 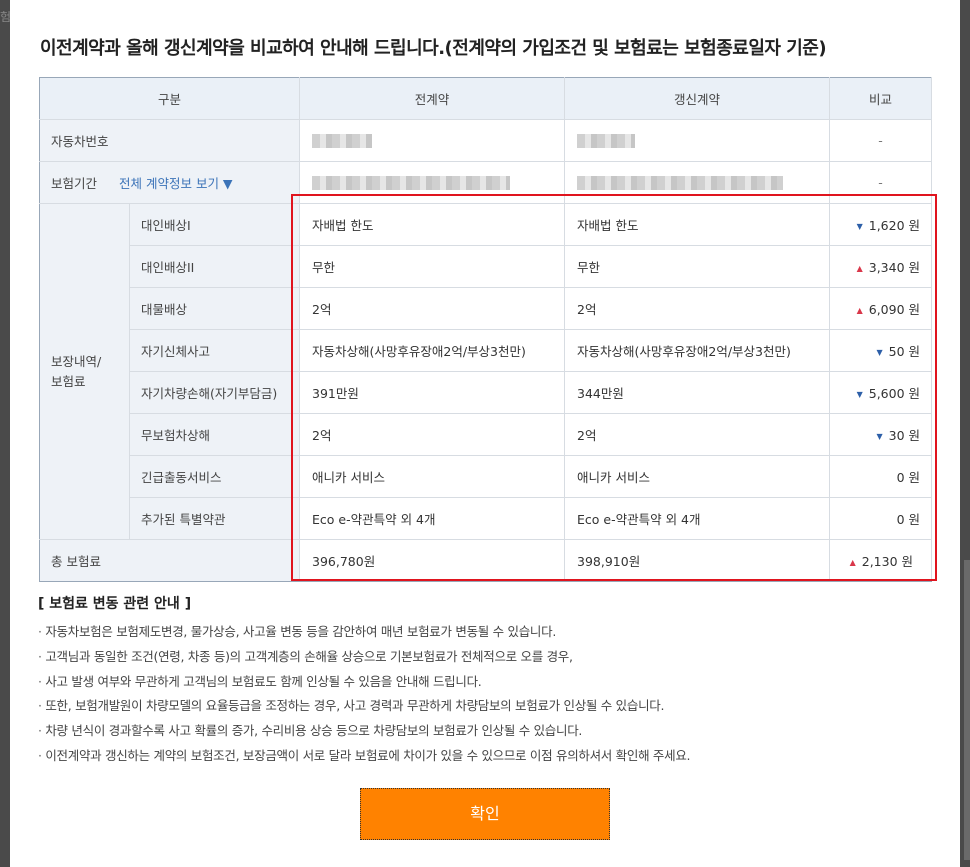 I want to click on coverage-item-label: 자기차량손해(자기부담금), so click(x=215, y=392).